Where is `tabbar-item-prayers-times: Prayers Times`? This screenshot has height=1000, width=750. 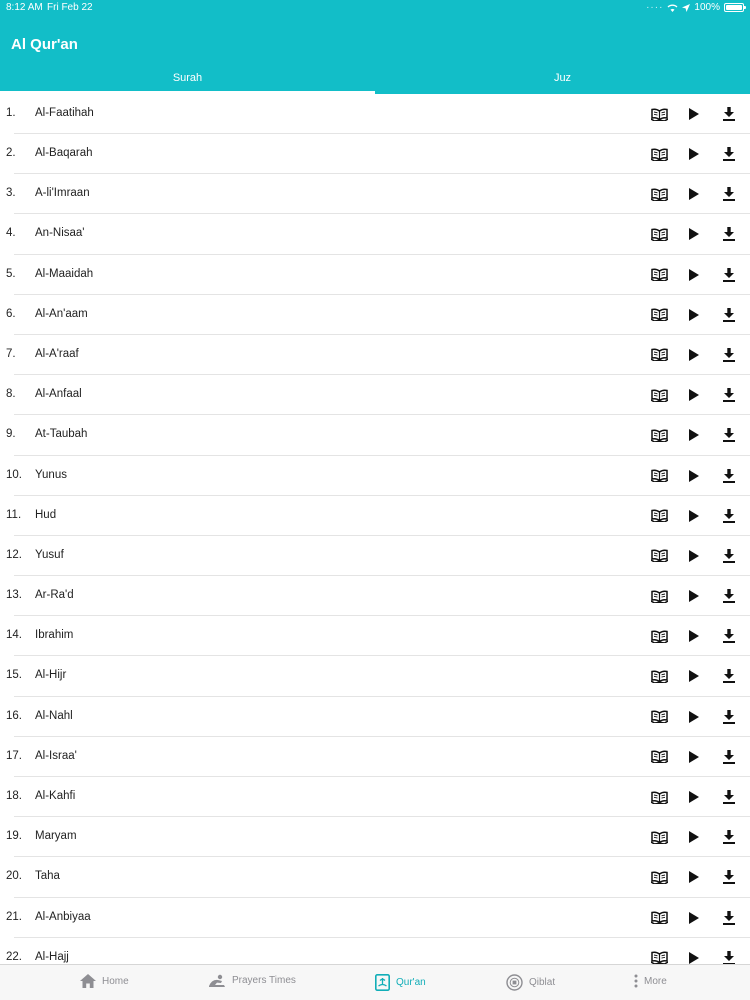
tabbar-item-prayers-times: Prayers Times is located at coordinates (252, 980).